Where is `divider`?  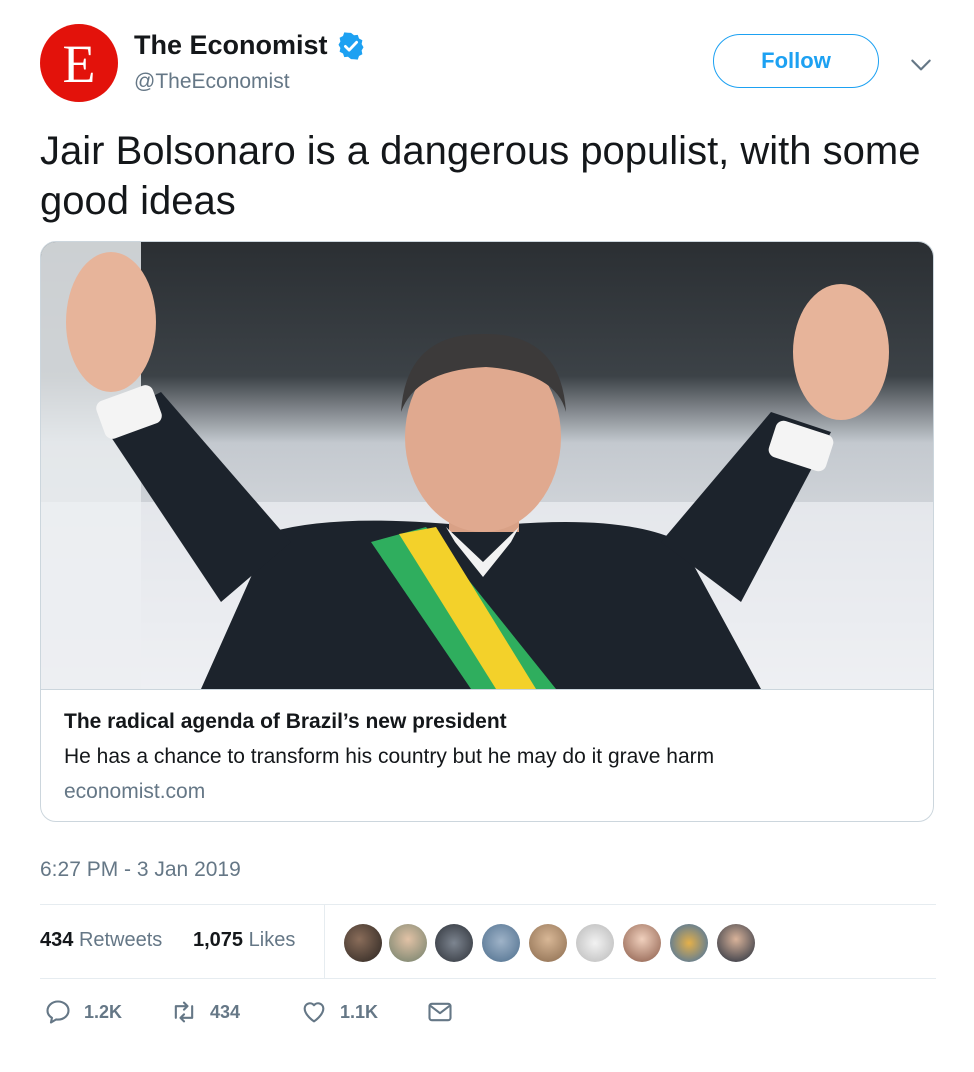 divider is located at coordinates (488, 978).